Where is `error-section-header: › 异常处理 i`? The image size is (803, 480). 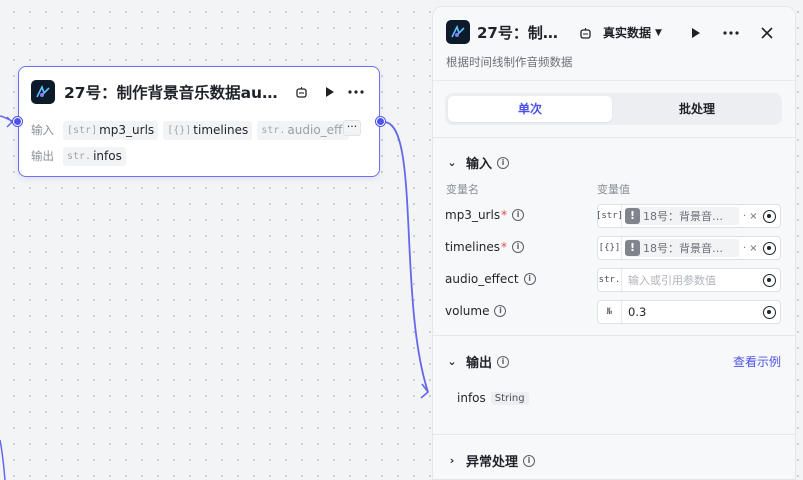 error-section-header: › 异常处理 i is located at coordinates (491, 460).